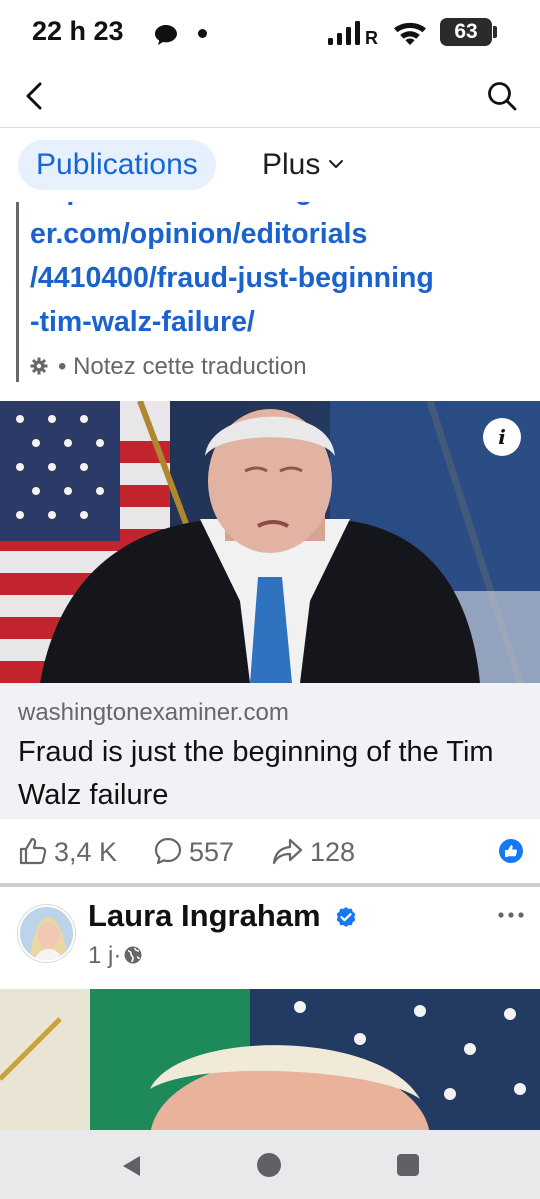  Describe the element at coordinates (46, 933) in the screenshot. I see `avatar` at that location.